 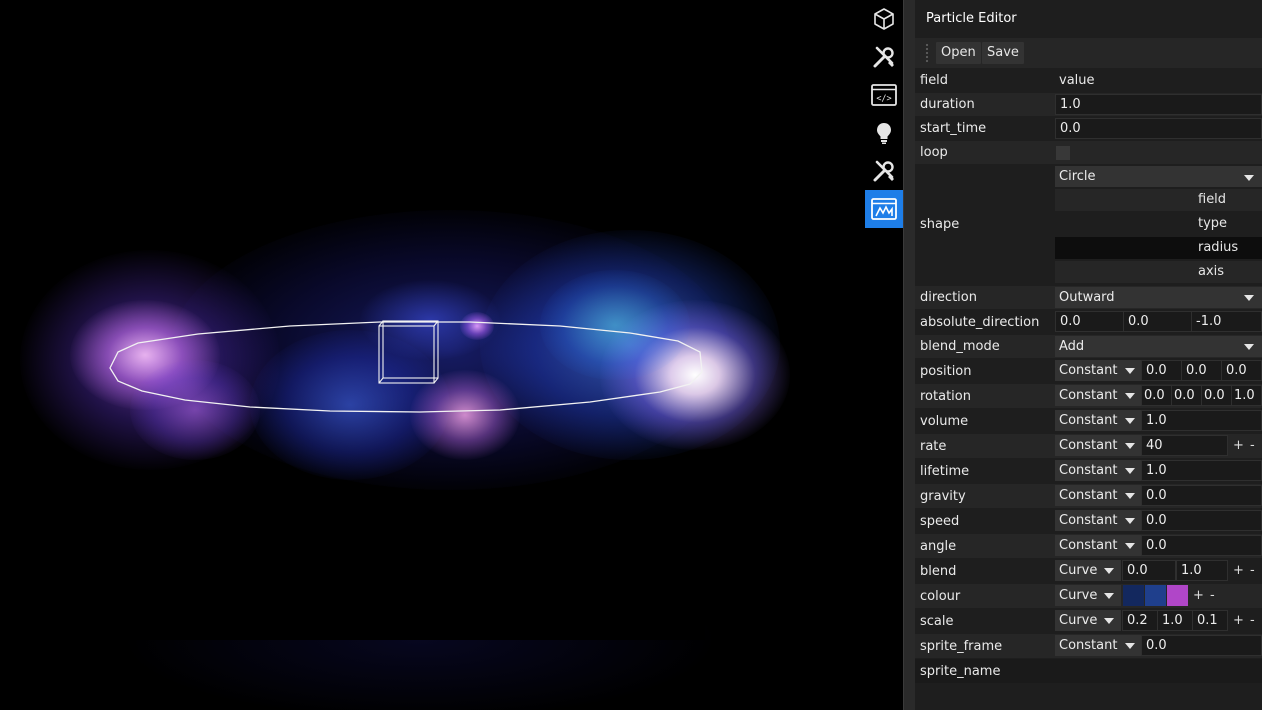 I want to click on cube-icon, so click(x=884, y=19).